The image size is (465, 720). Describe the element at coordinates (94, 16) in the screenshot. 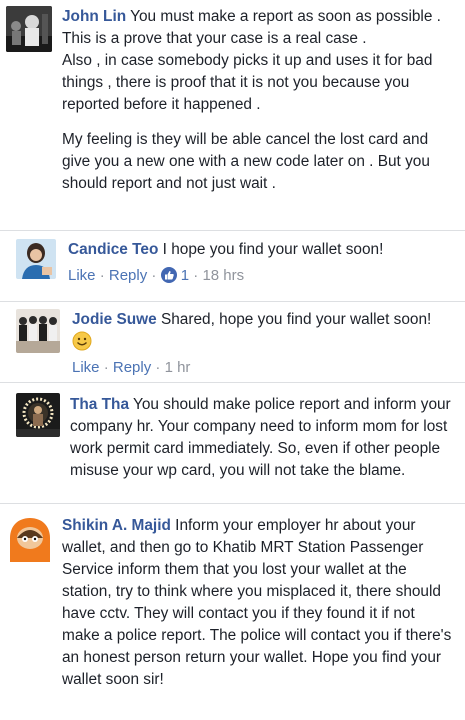

I see `author-name: John Lin` at that location.